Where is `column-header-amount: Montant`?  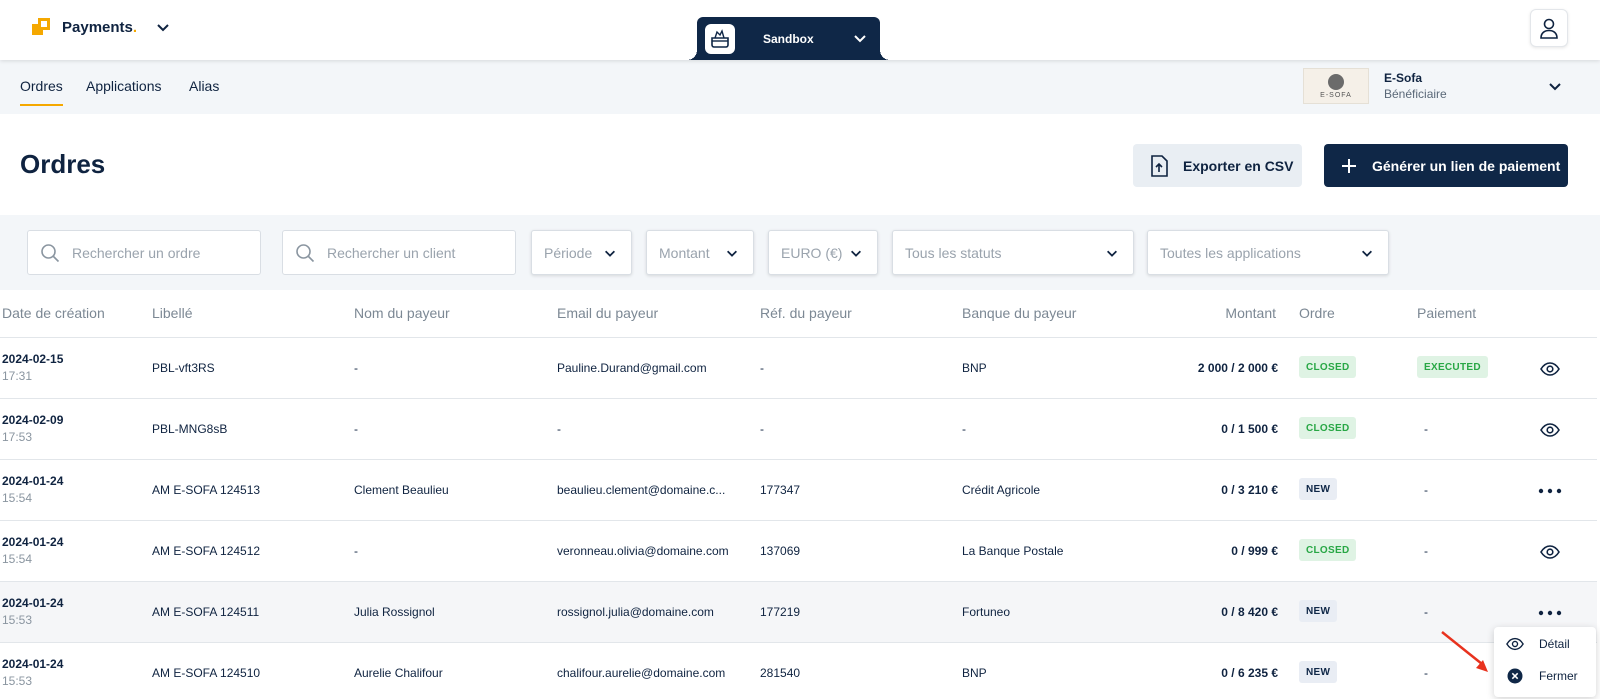
column-header-amount: Montant is located at coordinates (1250, 313).